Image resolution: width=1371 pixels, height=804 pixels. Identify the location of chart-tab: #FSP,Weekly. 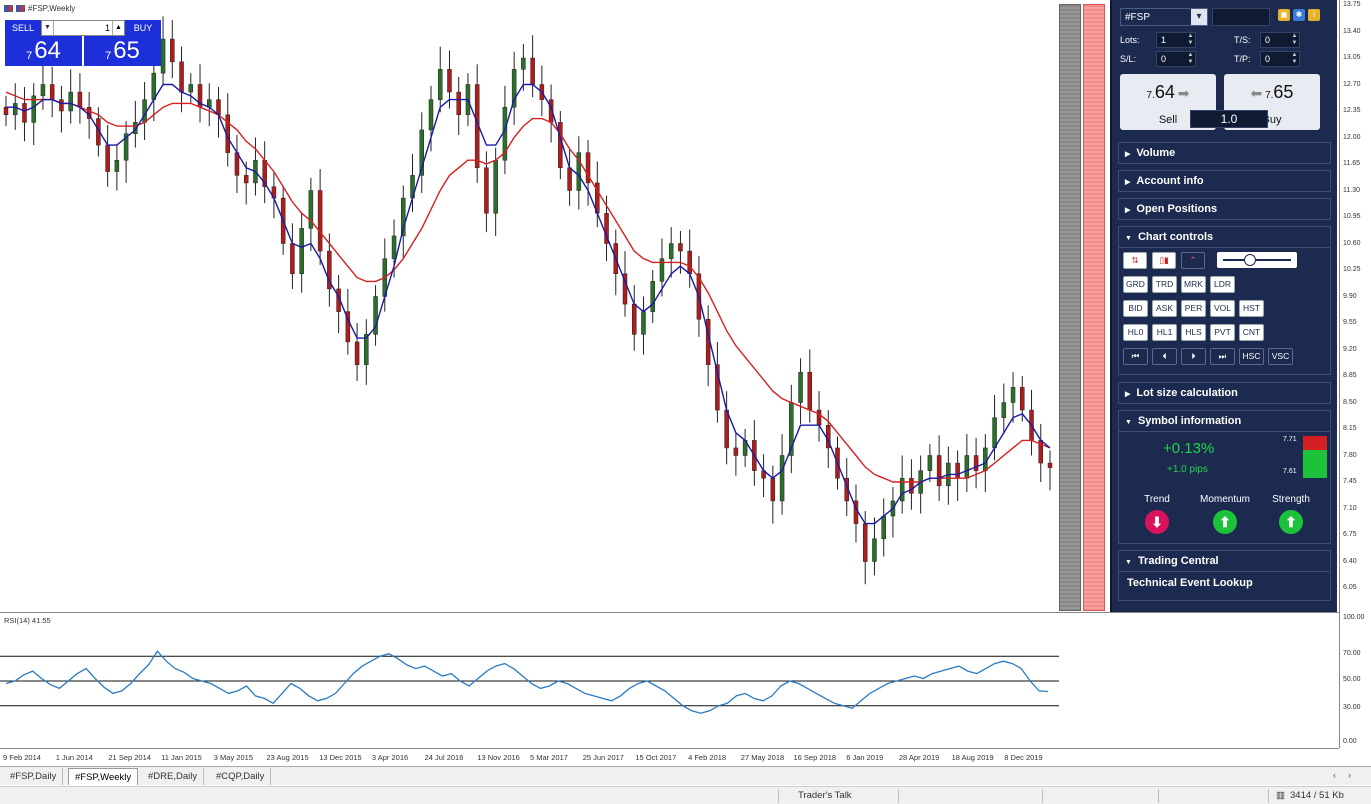
(103, 776).